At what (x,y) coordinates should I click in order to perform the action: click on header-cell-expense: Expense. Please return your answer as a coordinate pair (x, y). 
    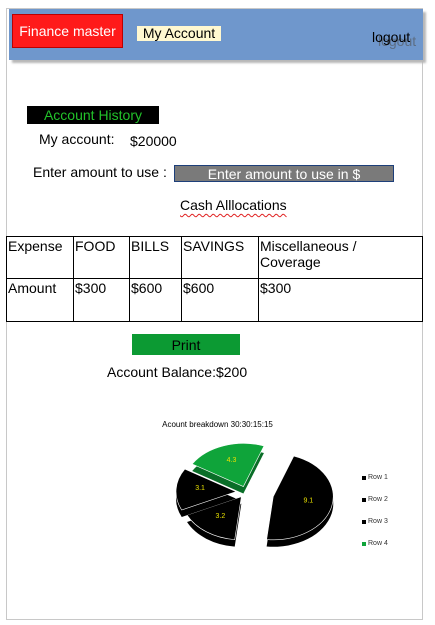
    Looking at the image, I should click on (40, 257).